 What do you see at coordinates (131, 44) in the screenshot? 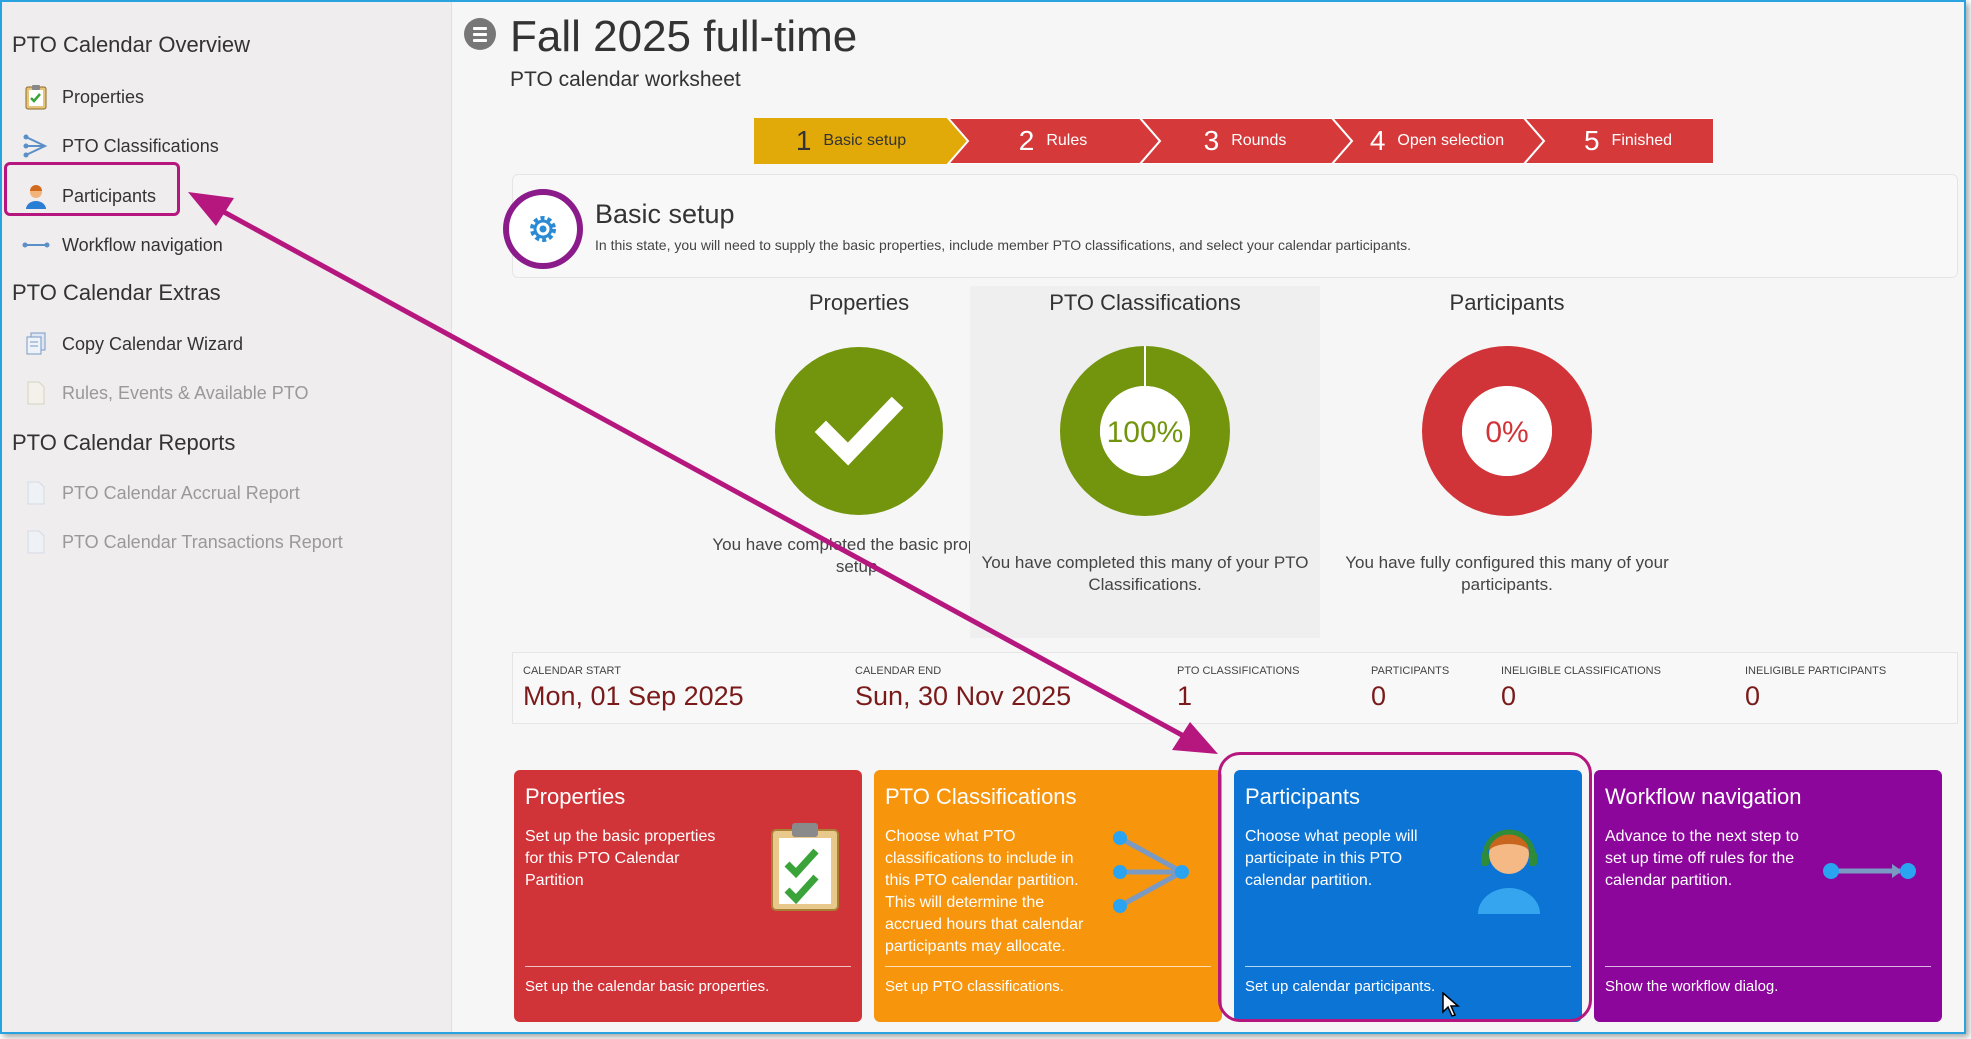
I see `sidebar-section-overview: PTO Calendar Overview` at bounding box center [131, 44].